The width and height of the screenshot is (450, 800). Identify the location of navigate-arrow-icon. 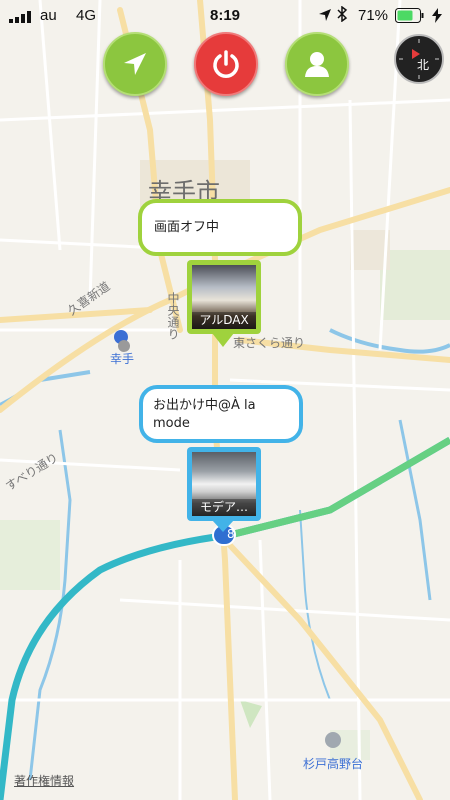
(135, 64).